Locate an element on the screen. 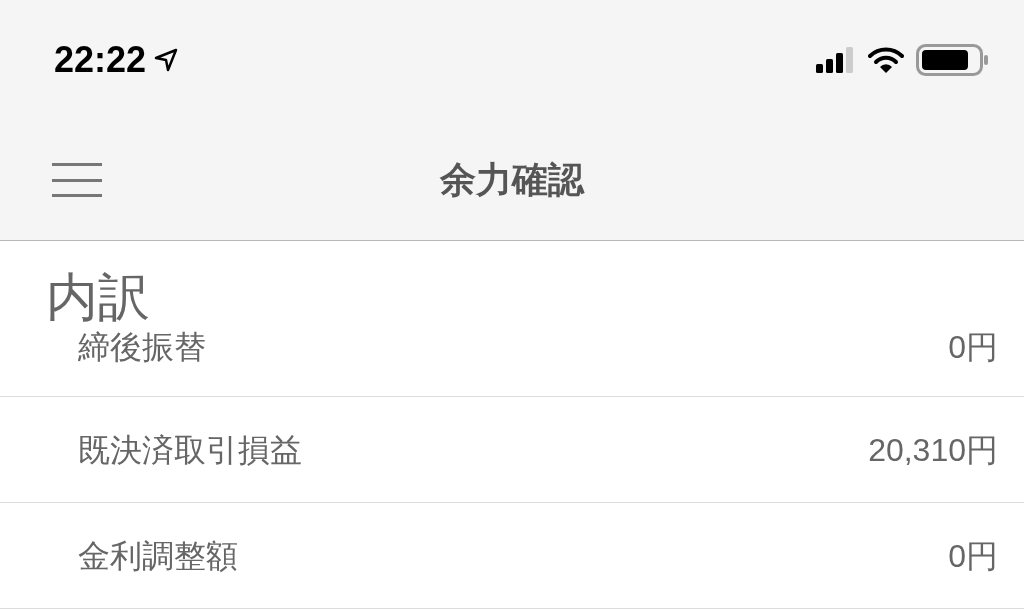 The image size is (1024, 609). row-value: 20,310円 is located at coordinates (933, 449).